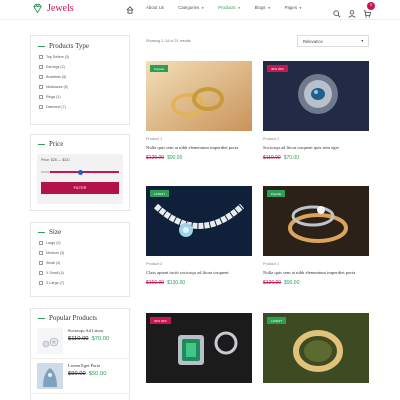 This screenshot has height=400, width=400. What do you see at coordinates (271, 264) in the screenshot?
I see `product-category: Product 1` at bounding box center [271, 264].